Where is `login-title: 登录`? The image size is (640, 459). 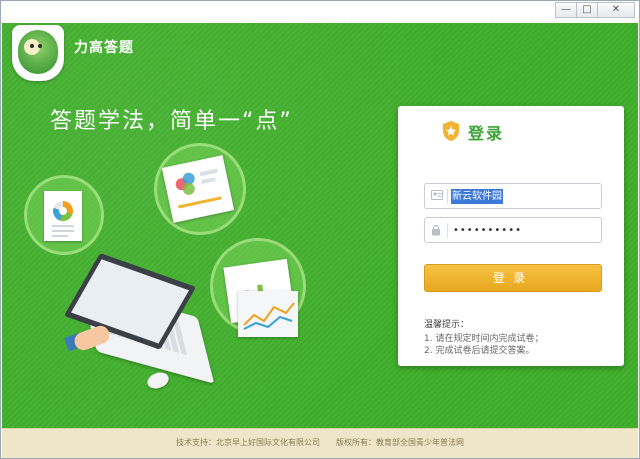
login-title: 登录 is located at coordinates (486, 133).